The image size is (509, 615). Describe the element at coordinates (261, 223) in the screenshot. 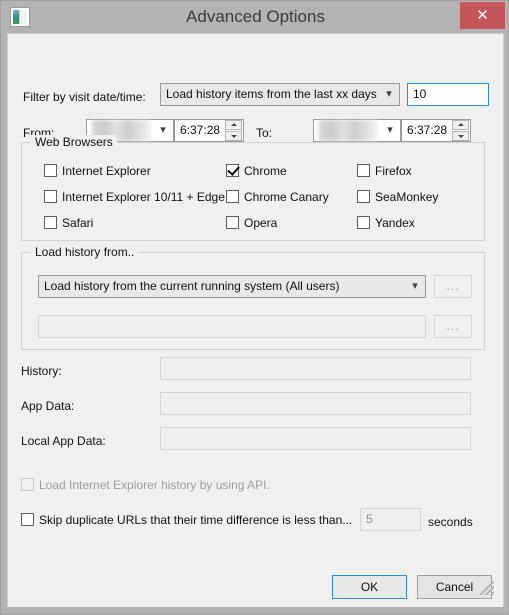

I see `checkbox-label: Opera` at that location.